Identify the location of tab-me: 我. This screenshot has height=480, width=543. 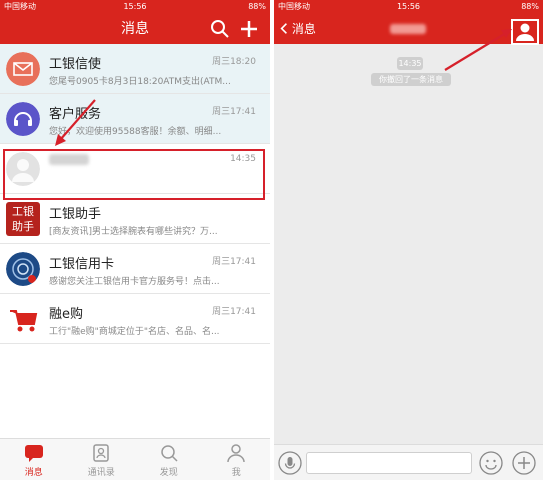
(237, 459).